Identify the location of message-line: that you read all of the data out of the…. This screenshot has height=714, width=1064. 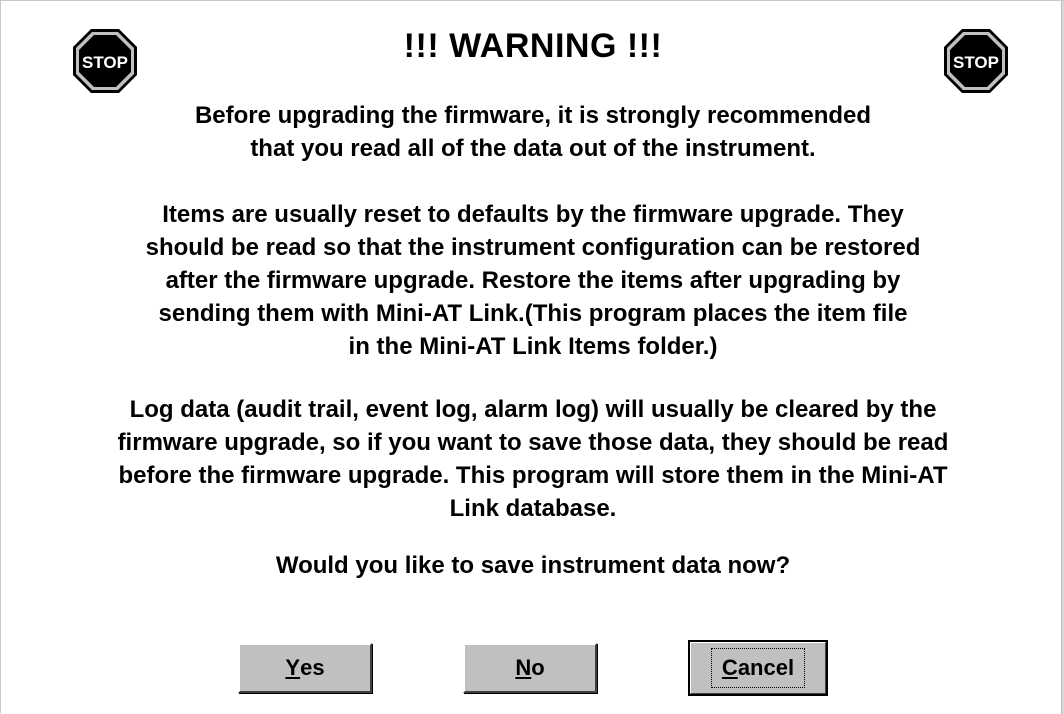
(533, 148).